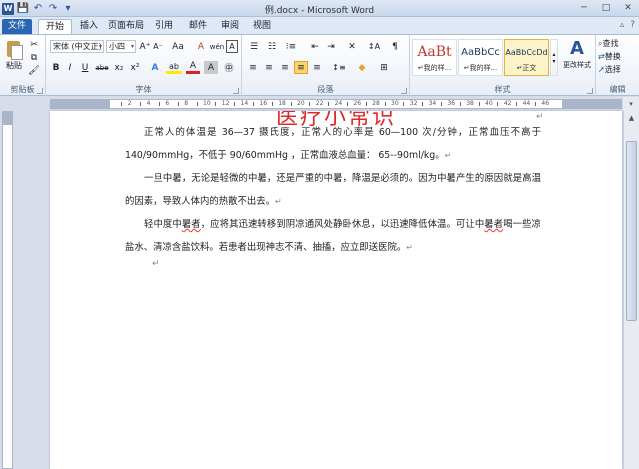  I want to click on tab-mailings: 邮件, so click(198, 26).